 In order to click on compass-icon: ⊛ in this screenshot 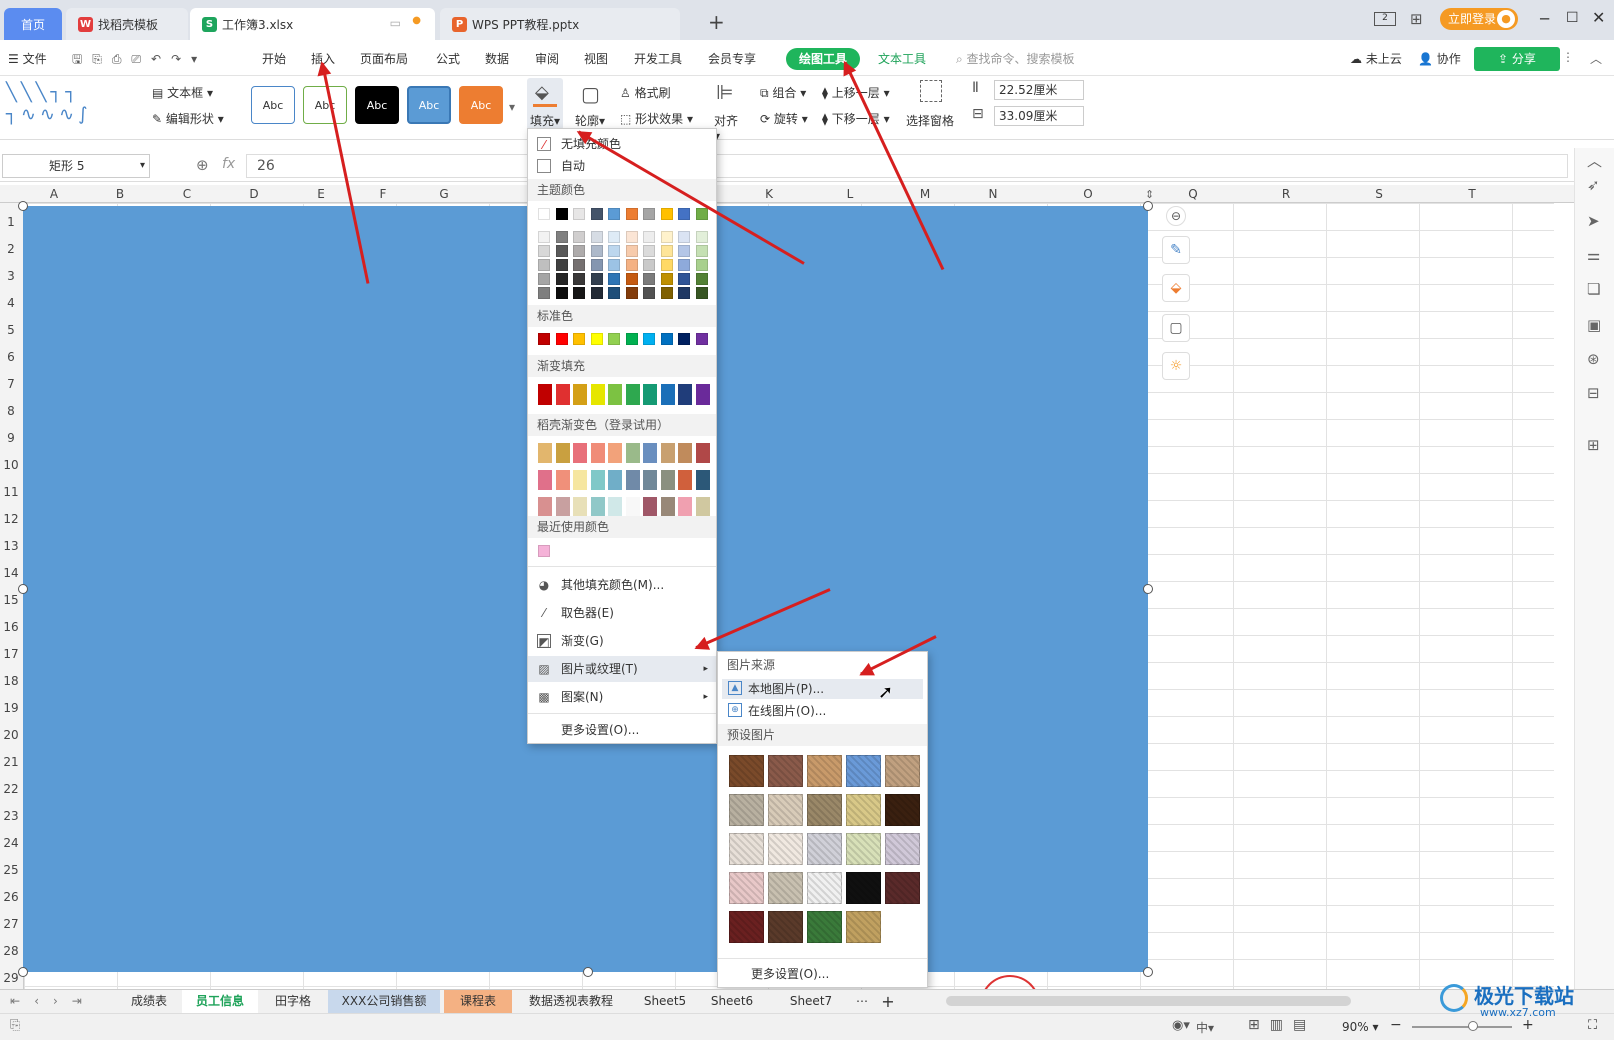, I will do `click(1593, 359)`.